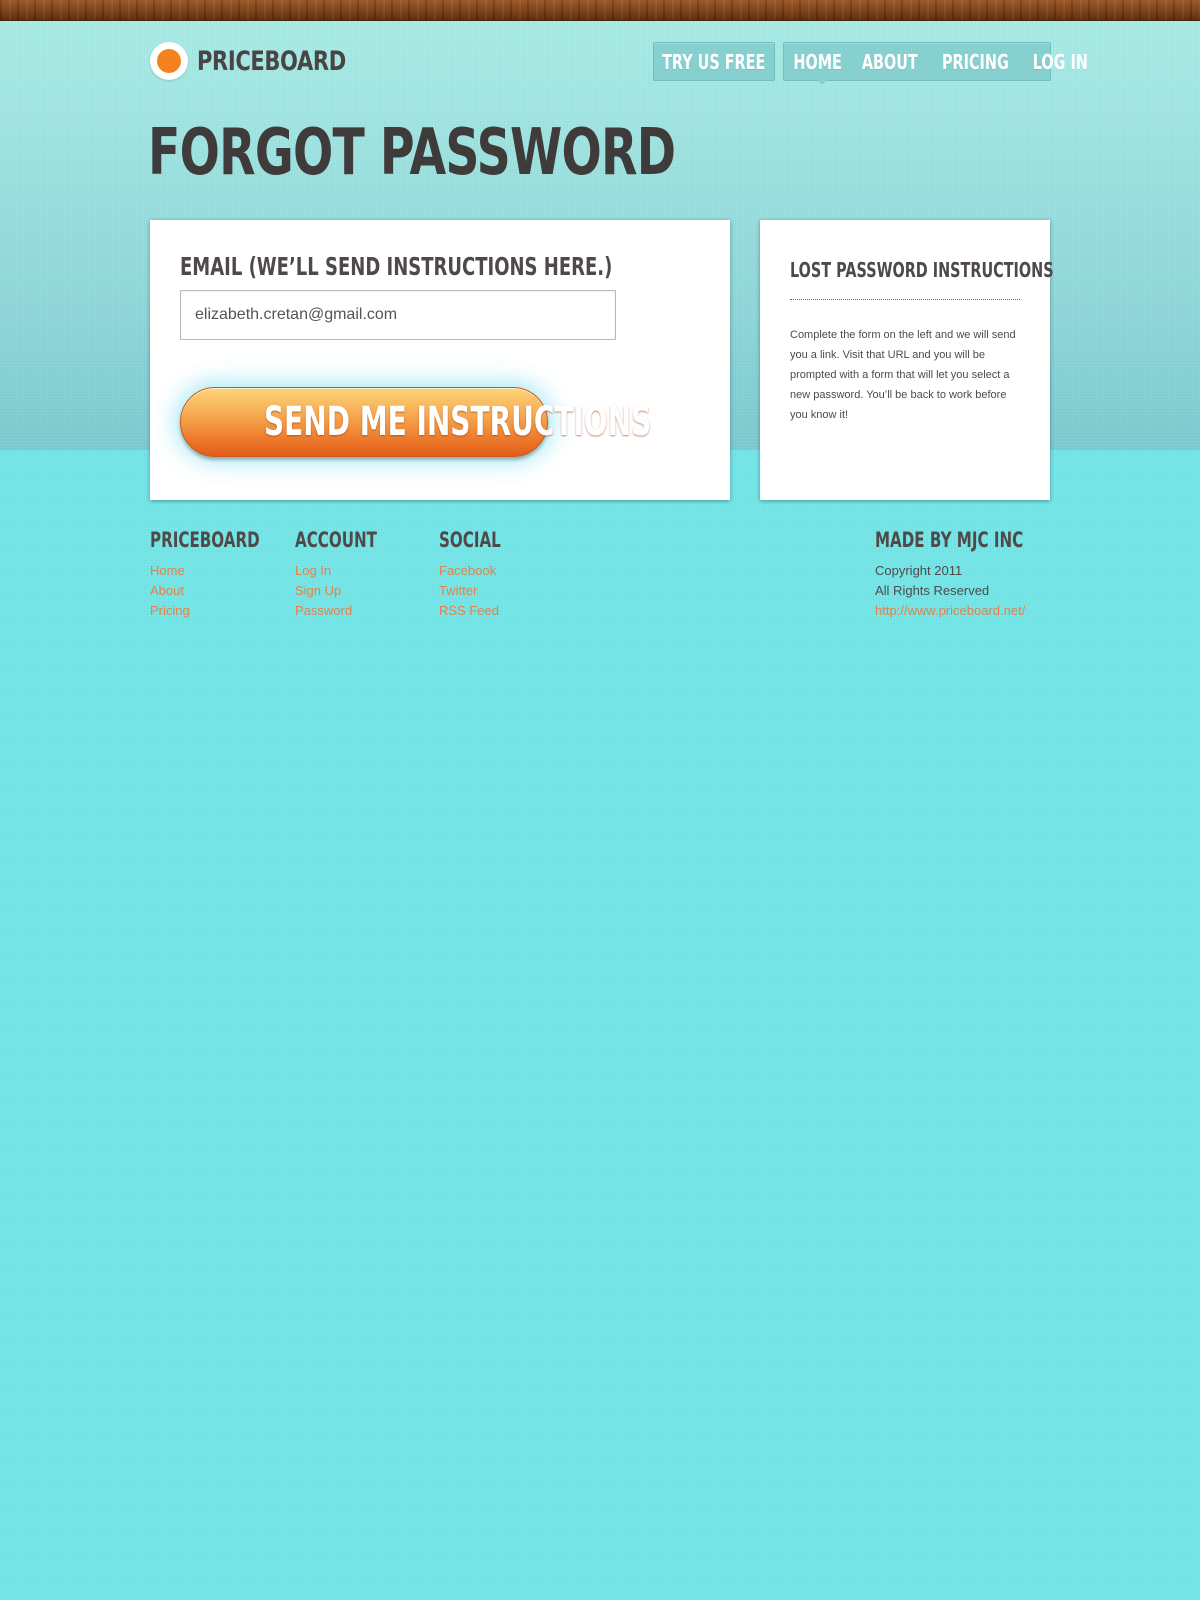 The image size is (1200, 1600). What do you see at coordinates (205, 540) in the screenshot?
I see `footer-heading: PRICEBOARD` at bounding box center [205, 540].